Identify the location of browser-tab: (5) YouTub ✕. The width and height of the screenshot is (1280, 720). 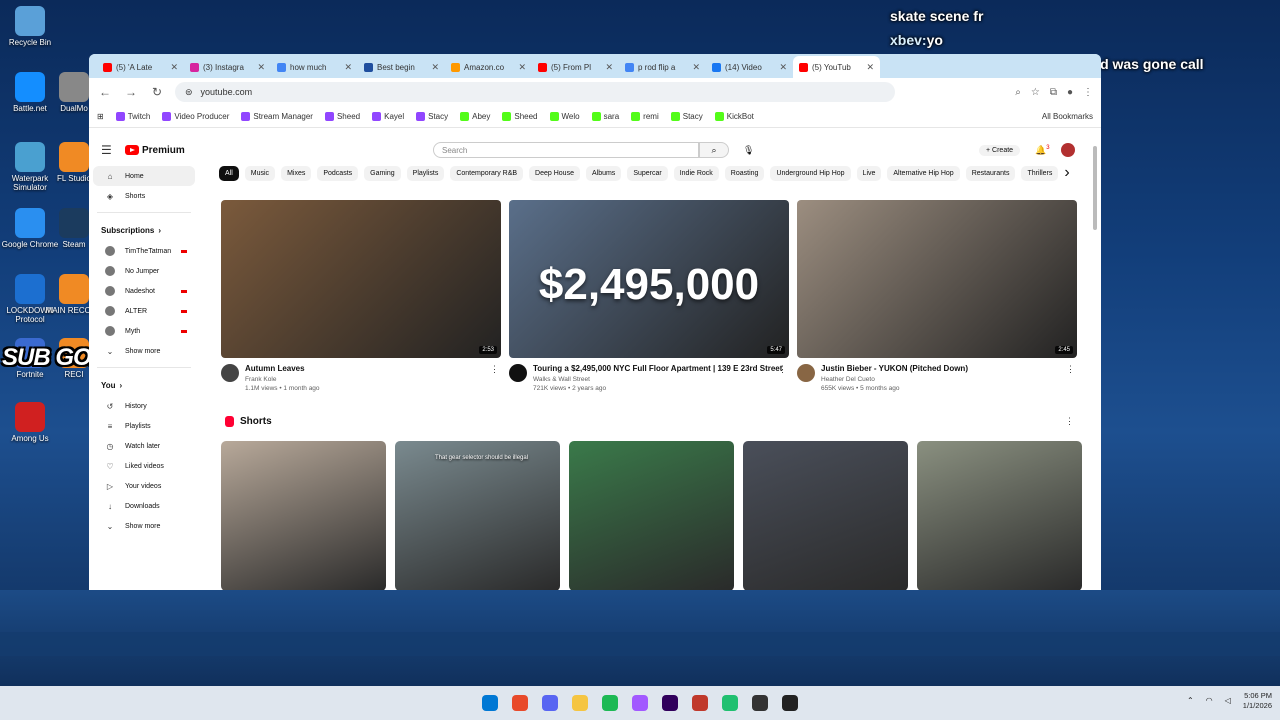
(836, 67).